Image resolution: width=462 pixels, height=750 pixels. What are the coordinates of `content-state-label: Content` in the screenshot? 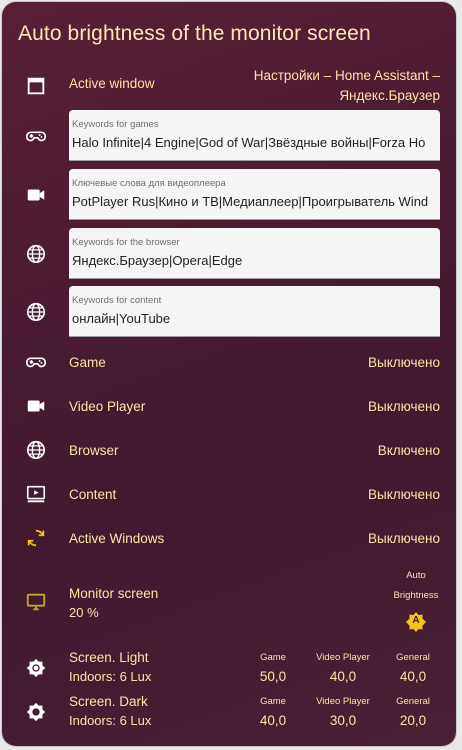 It's located at (93, 494).